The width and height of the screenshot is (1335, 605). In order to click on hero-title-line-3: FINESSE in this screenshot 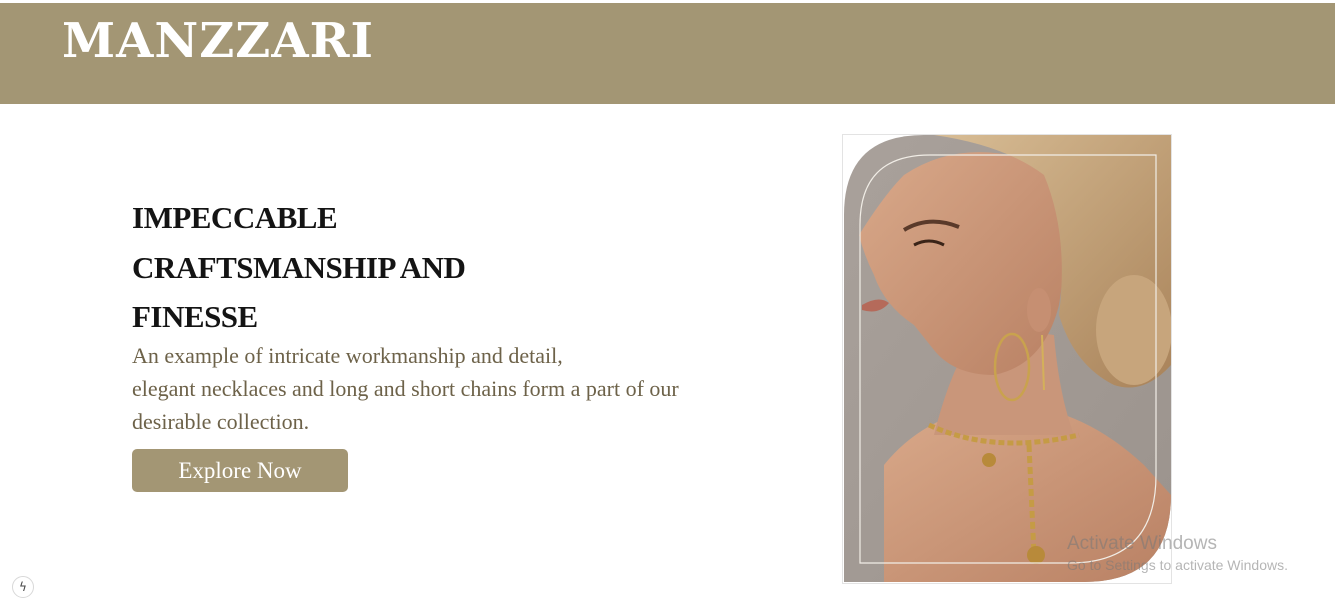, I will do `click(195, 316)`.